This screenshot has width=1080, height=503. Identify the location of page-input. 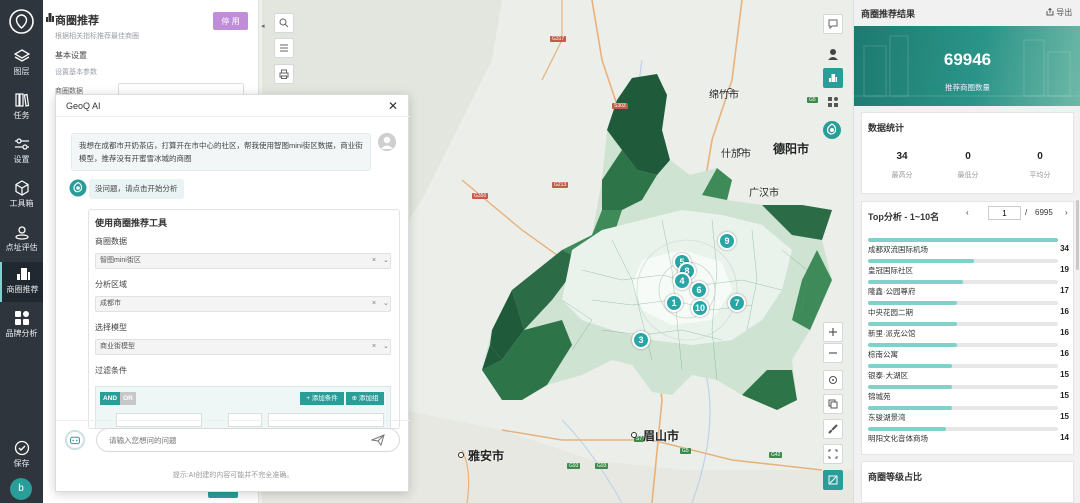
(1004, 213).